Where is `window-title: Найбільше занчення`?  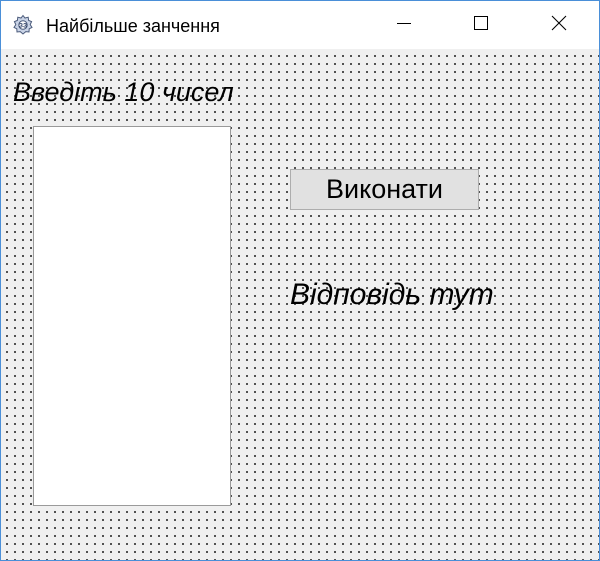
window-title: Найбільше занчення is located at coordinates (133, 26).